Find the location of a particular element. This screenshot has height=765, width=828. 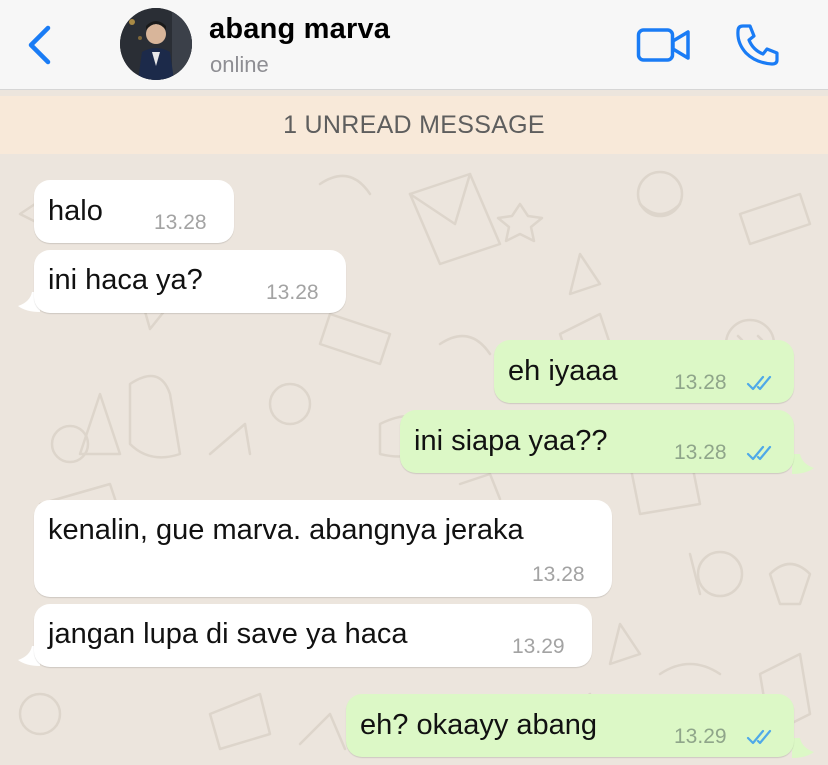

contact-name: abang marva is located at coordinates (299, 29).